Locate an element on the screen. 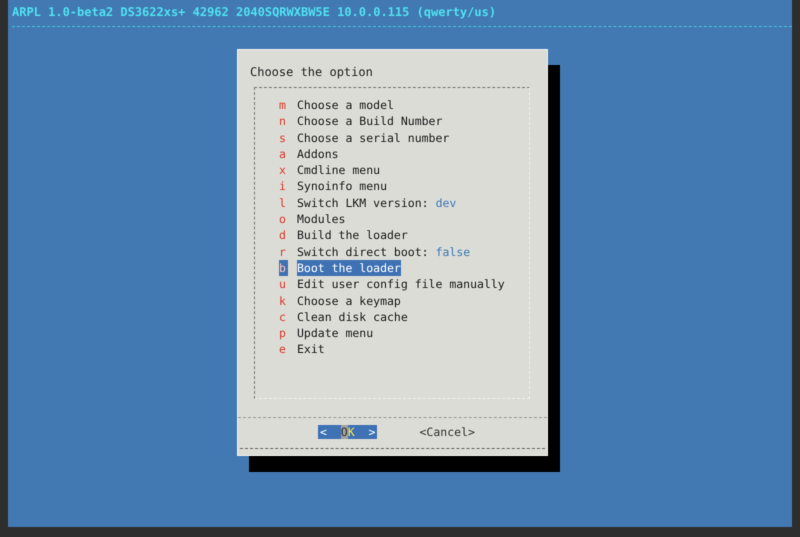 The height and width of the screenshot is (537, 800). dialog-button: < OK > is located at coordinates (348, 432).